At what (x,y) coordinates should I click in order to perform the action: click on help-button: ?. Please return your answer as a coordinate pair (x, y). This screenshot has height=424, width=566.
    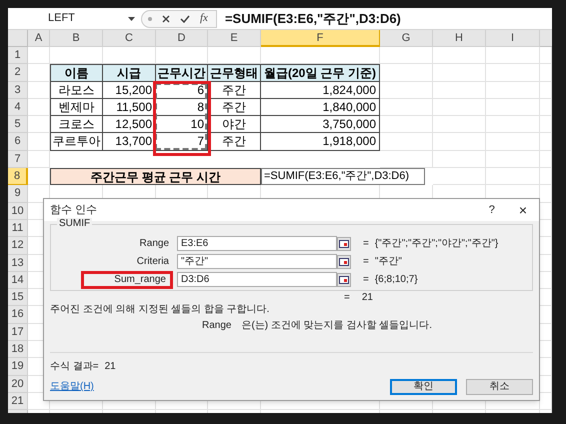
    Looking at the image, I should click on (491, 210).